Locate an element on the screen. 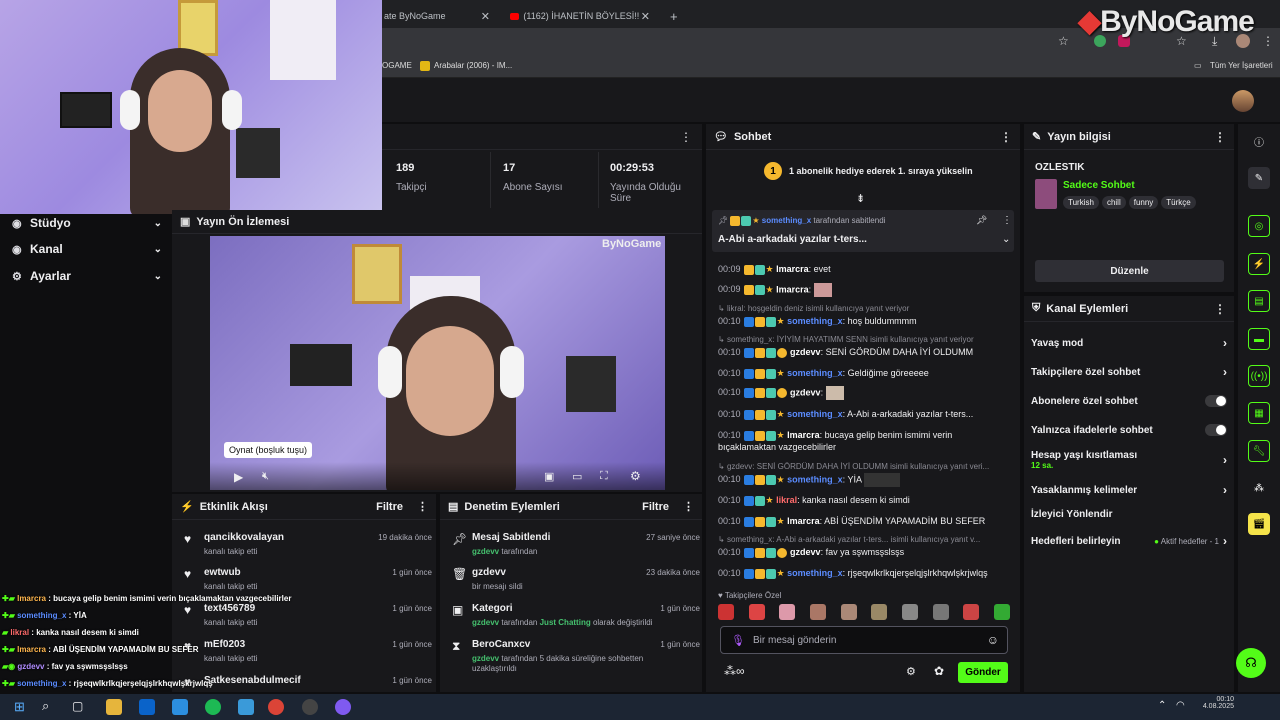  chat-message: 00:09 ★ lmarcra: is located at coordinates (864, 291).